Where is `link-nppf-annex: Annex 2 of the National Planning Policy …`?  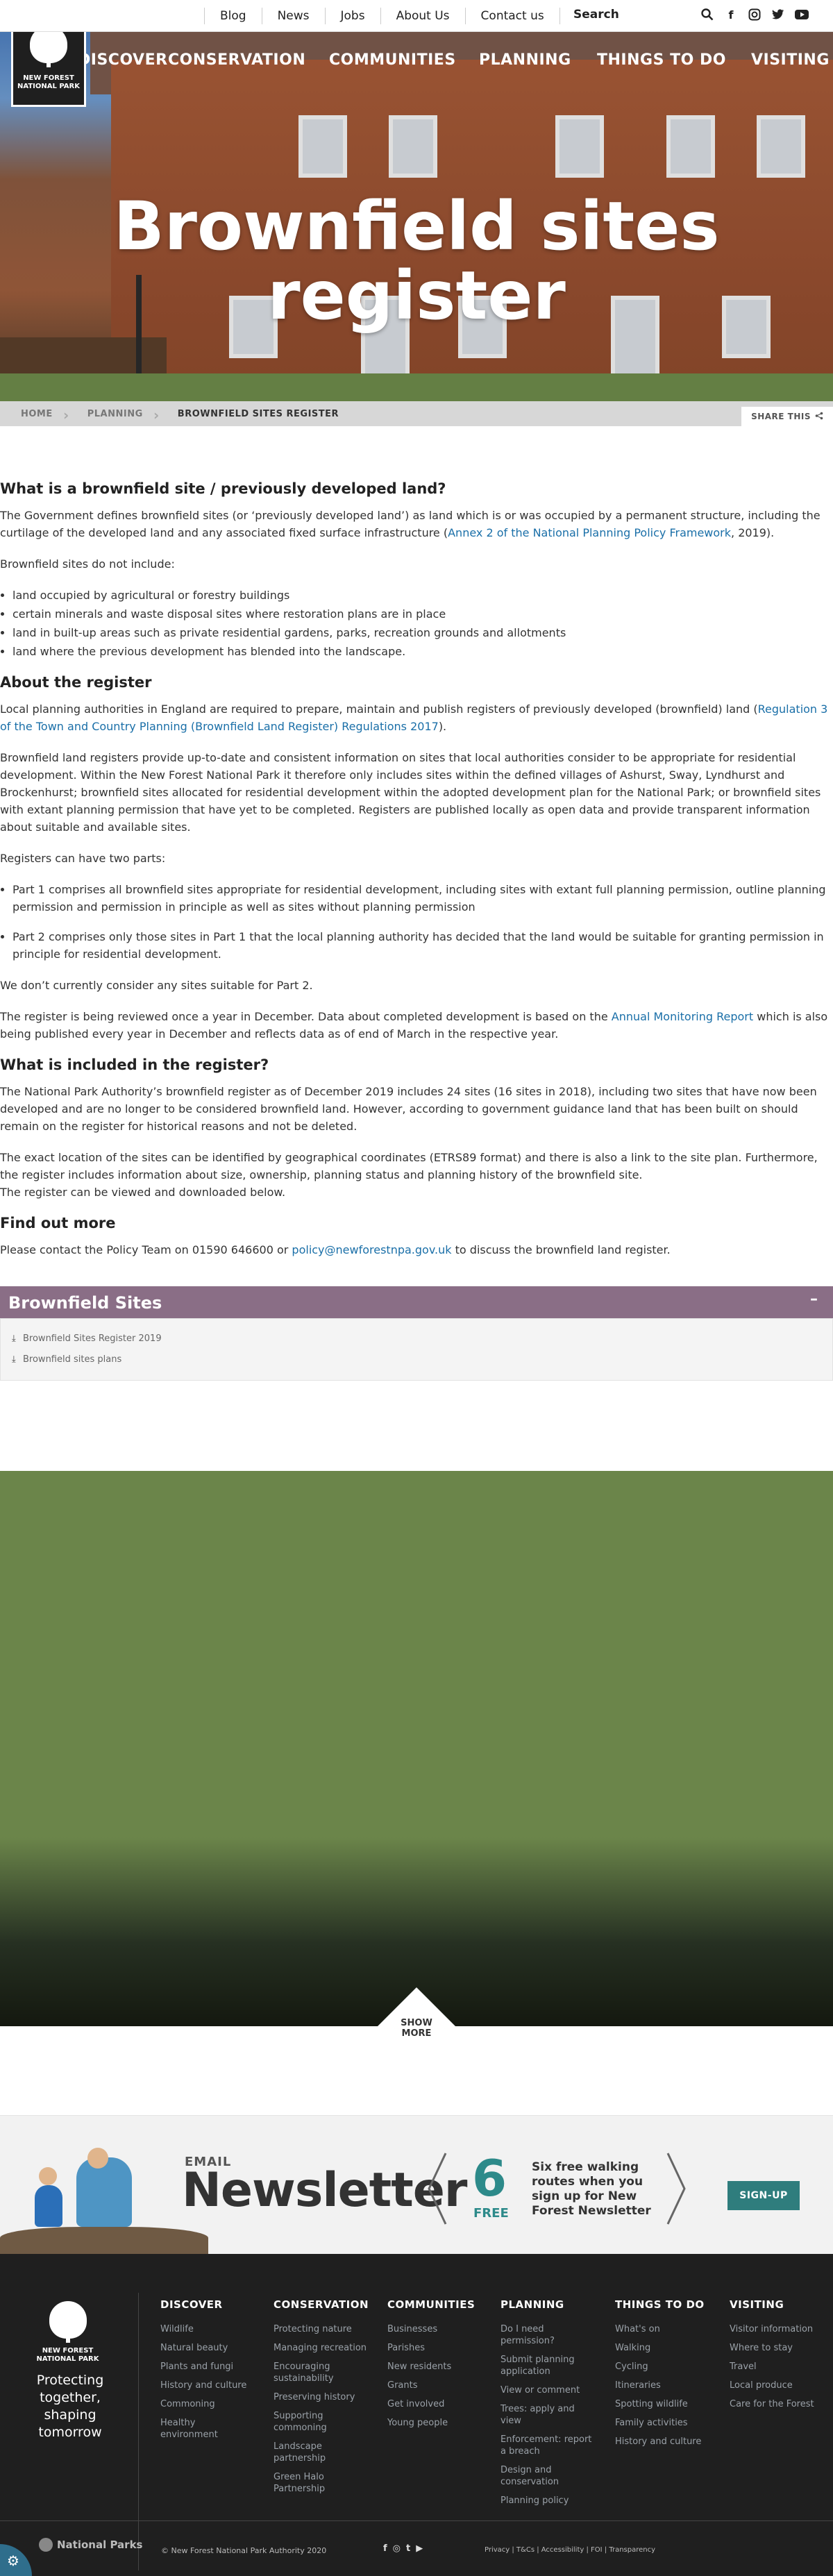 link-nppf-annex: Annex 2 of the National Planning Policy … is located at coordinates (590, 532).